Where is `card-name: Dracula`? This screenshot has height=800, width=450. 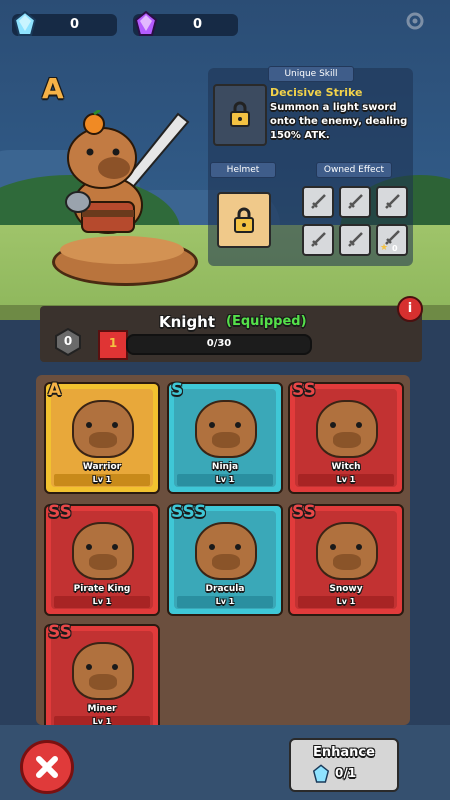 card-name: Dracula is located at coordinates (225, 589).